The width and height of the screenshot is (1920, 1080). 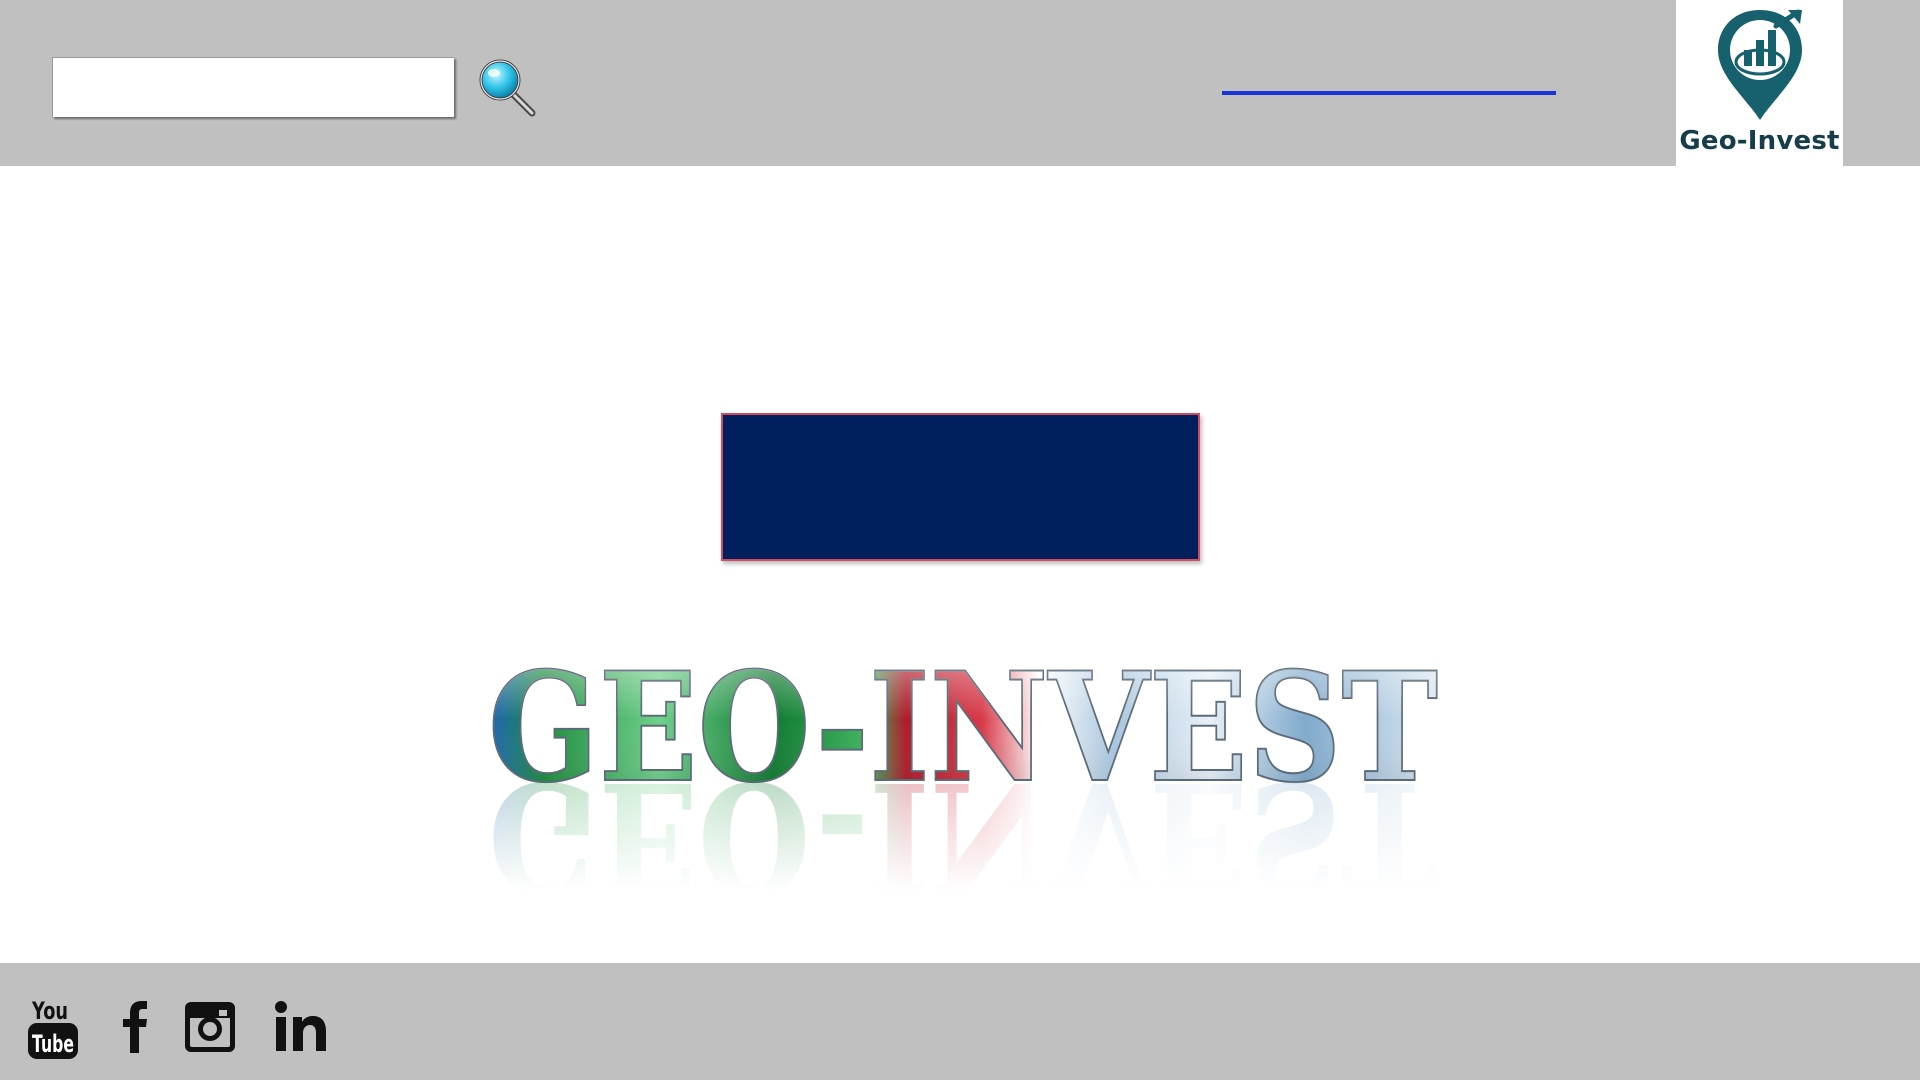 What do you see at coordinates (135, 1027) in the screenshot?
I see `facebook-icon` at bounding box center [135, 1027].